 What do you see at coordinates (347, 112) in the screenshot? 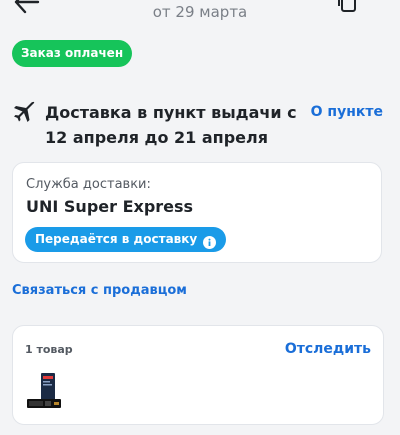
I see `pickup-point-link: О пункте` at bounding box center [347, 112].